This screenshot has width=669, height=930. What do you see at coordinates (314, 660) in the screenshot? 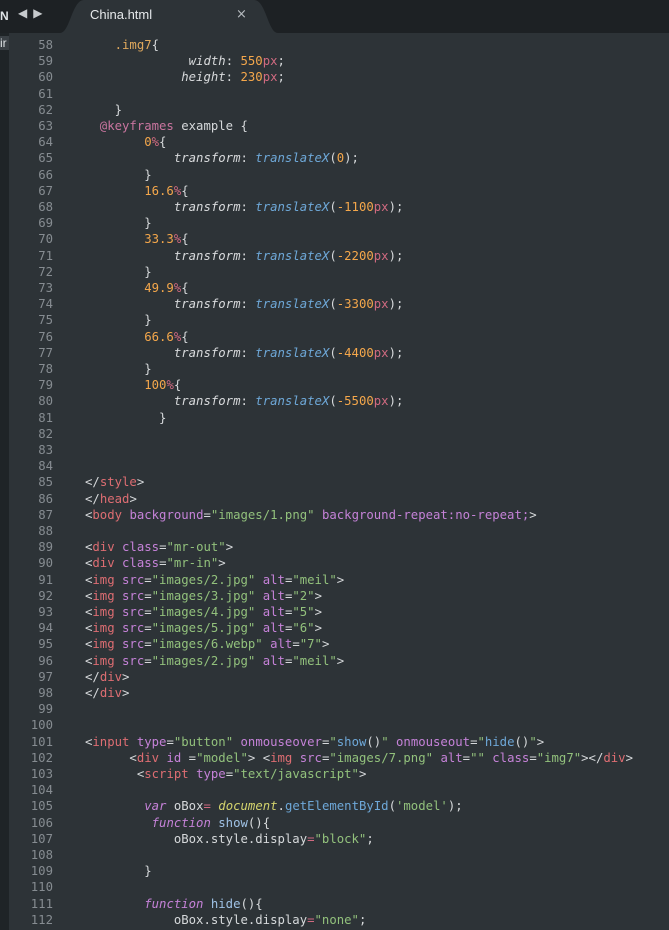
I see `code-token: "meil"` at bounding box center [314, 660].